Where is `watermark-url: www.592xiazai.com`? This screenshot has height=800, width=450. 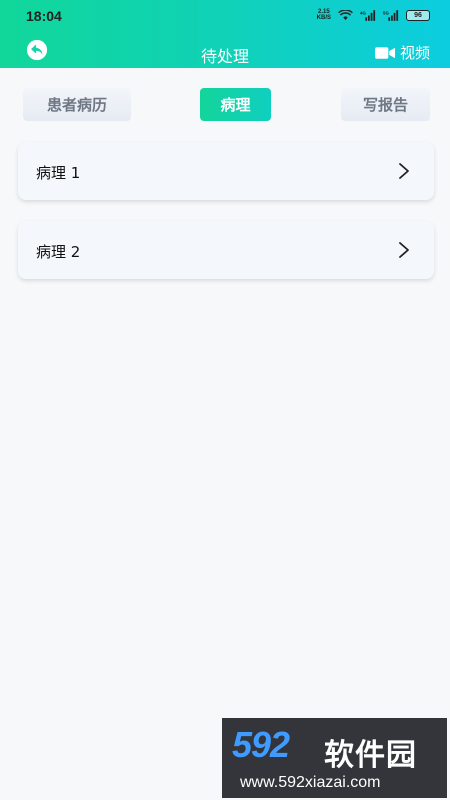 watermark-url: www.592xiazai.com is located at coordinates (310, 782).